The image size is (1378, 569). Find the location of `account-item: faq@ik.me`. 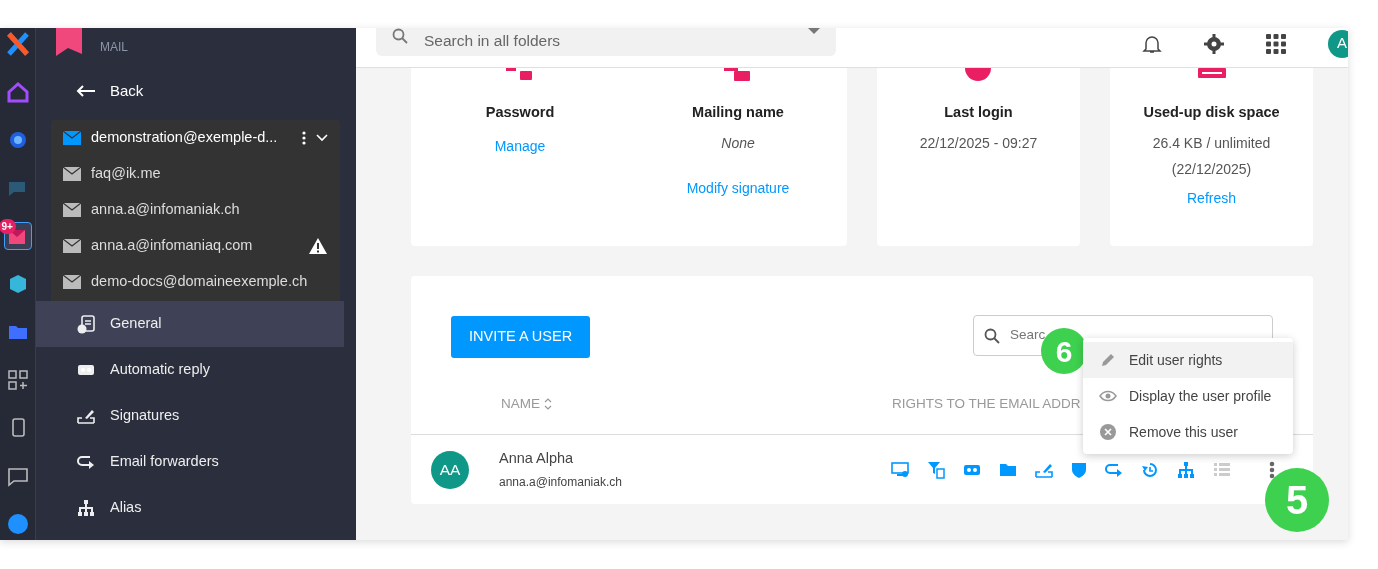

account-item: faq@ik.me is located at coordinates (195, 173).